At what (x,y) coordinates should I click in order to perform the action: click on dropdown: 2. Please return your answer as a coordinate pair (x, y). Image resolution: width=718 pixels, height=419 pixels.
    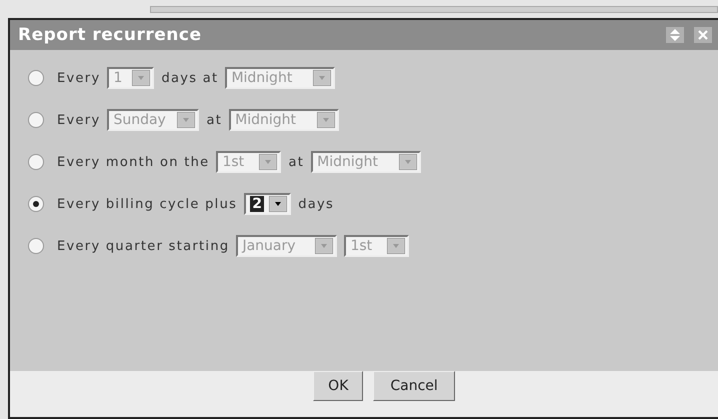
    Looking at the image, I should click on (268, 204).